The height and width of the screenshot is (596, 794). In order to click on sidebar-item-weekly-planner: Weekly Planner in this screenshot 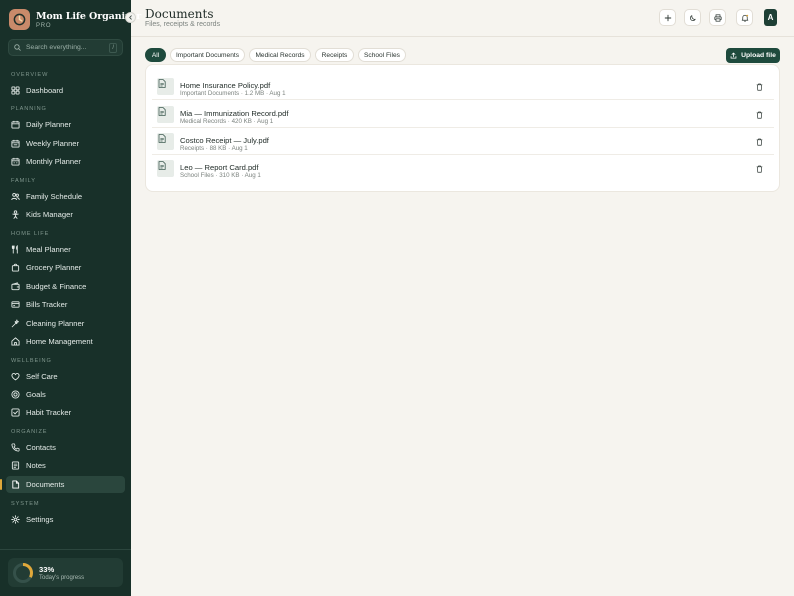, I will do `click(65, 143)`.